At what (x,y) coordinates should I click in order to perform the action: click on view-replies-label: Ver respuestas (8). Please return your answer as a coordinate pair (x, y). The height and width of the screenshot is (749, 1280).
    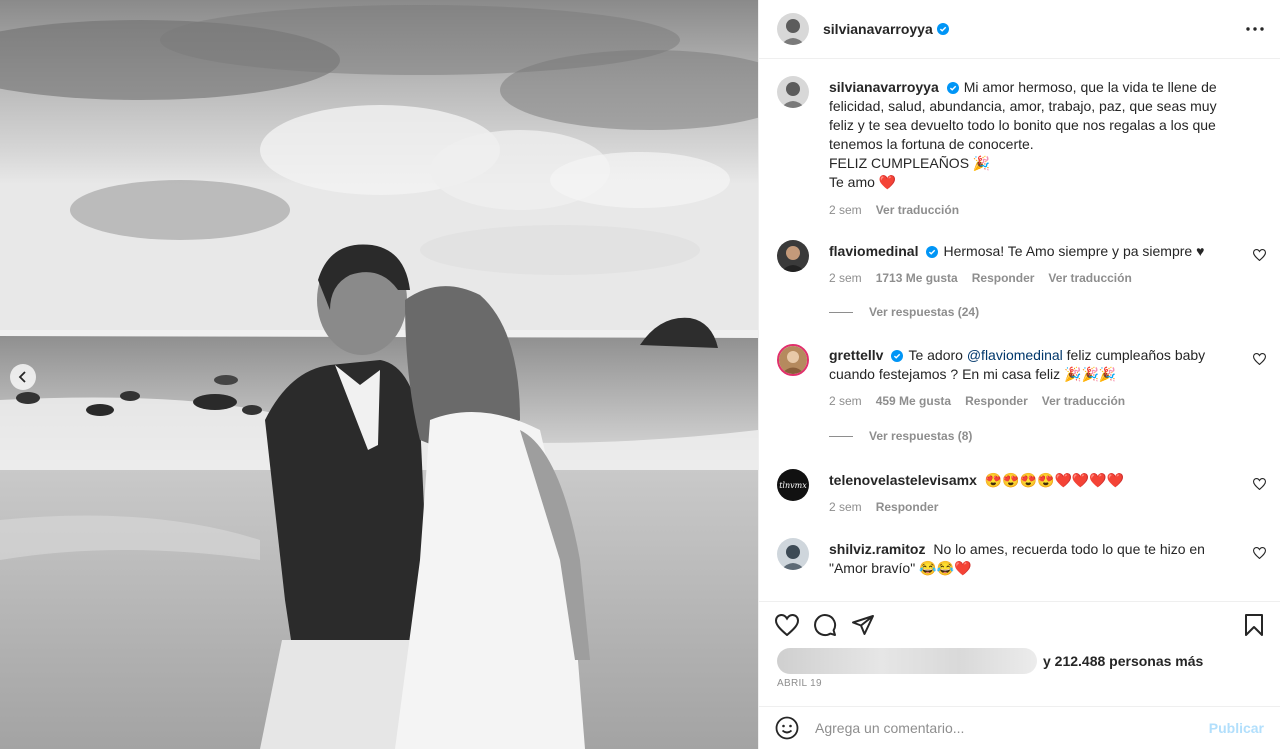
    Looking at the image, I should click on (921, 436).